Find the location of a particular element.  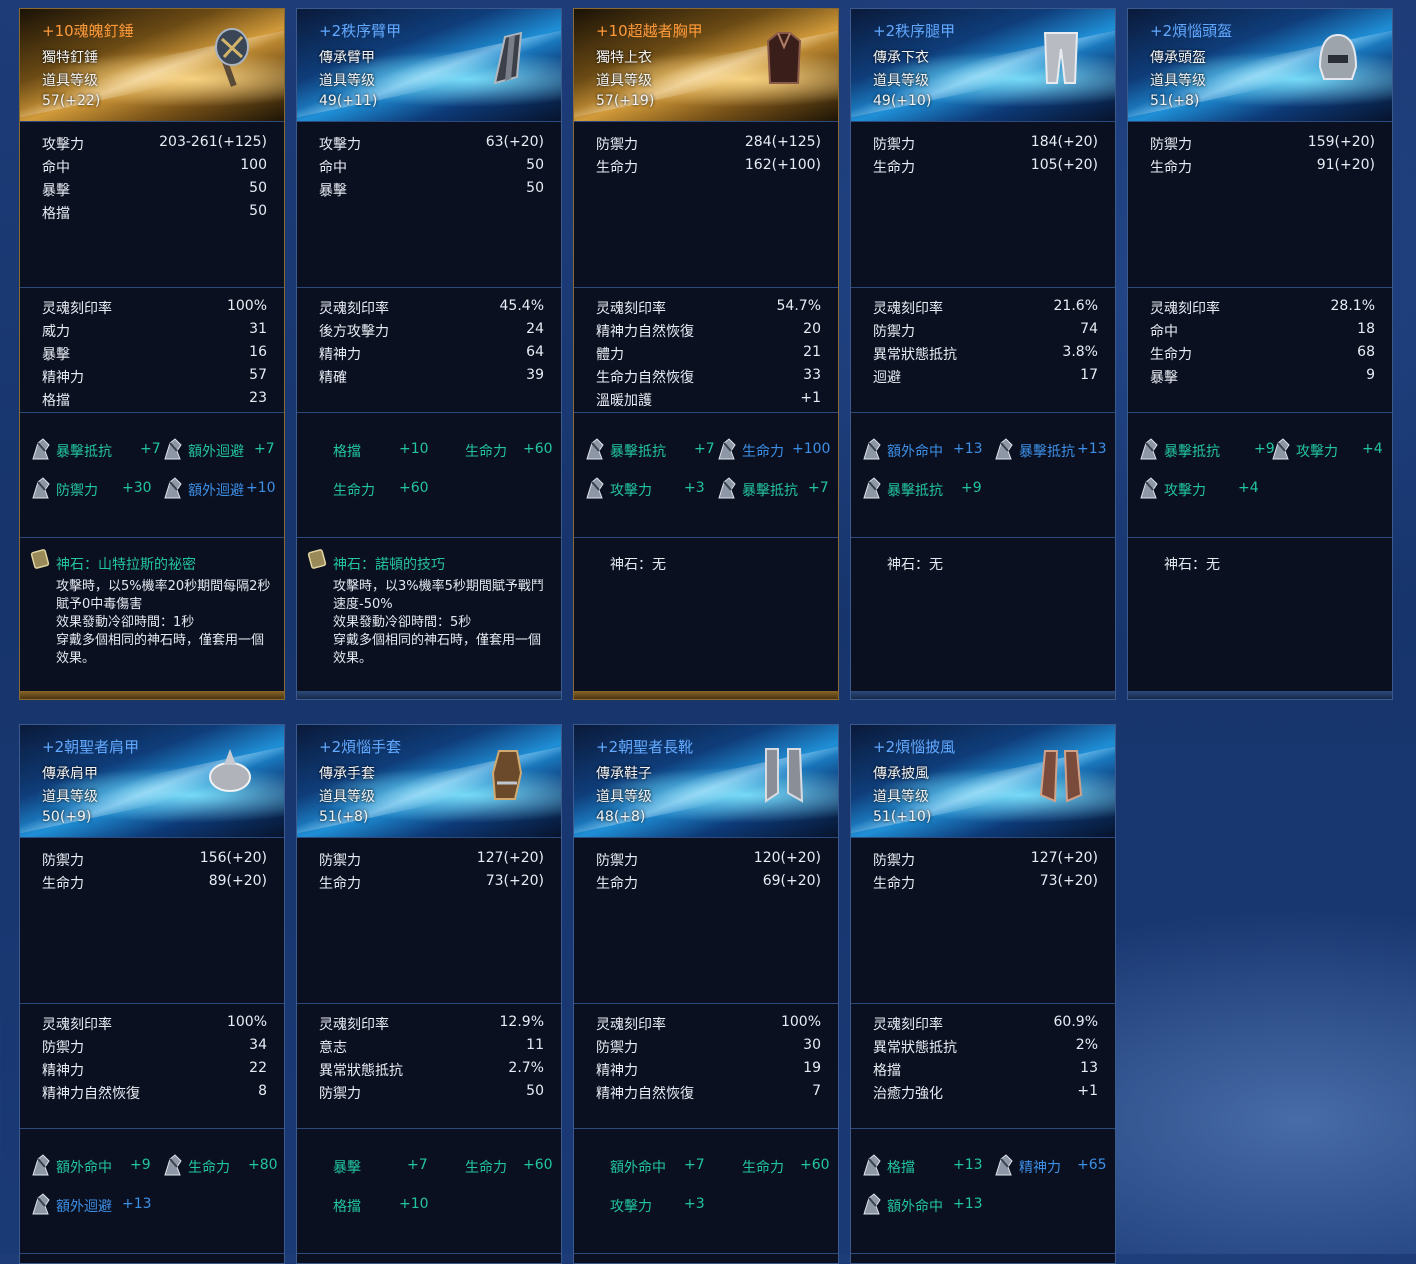

item-level: 48(+8) is located at coordinates (621, 817).